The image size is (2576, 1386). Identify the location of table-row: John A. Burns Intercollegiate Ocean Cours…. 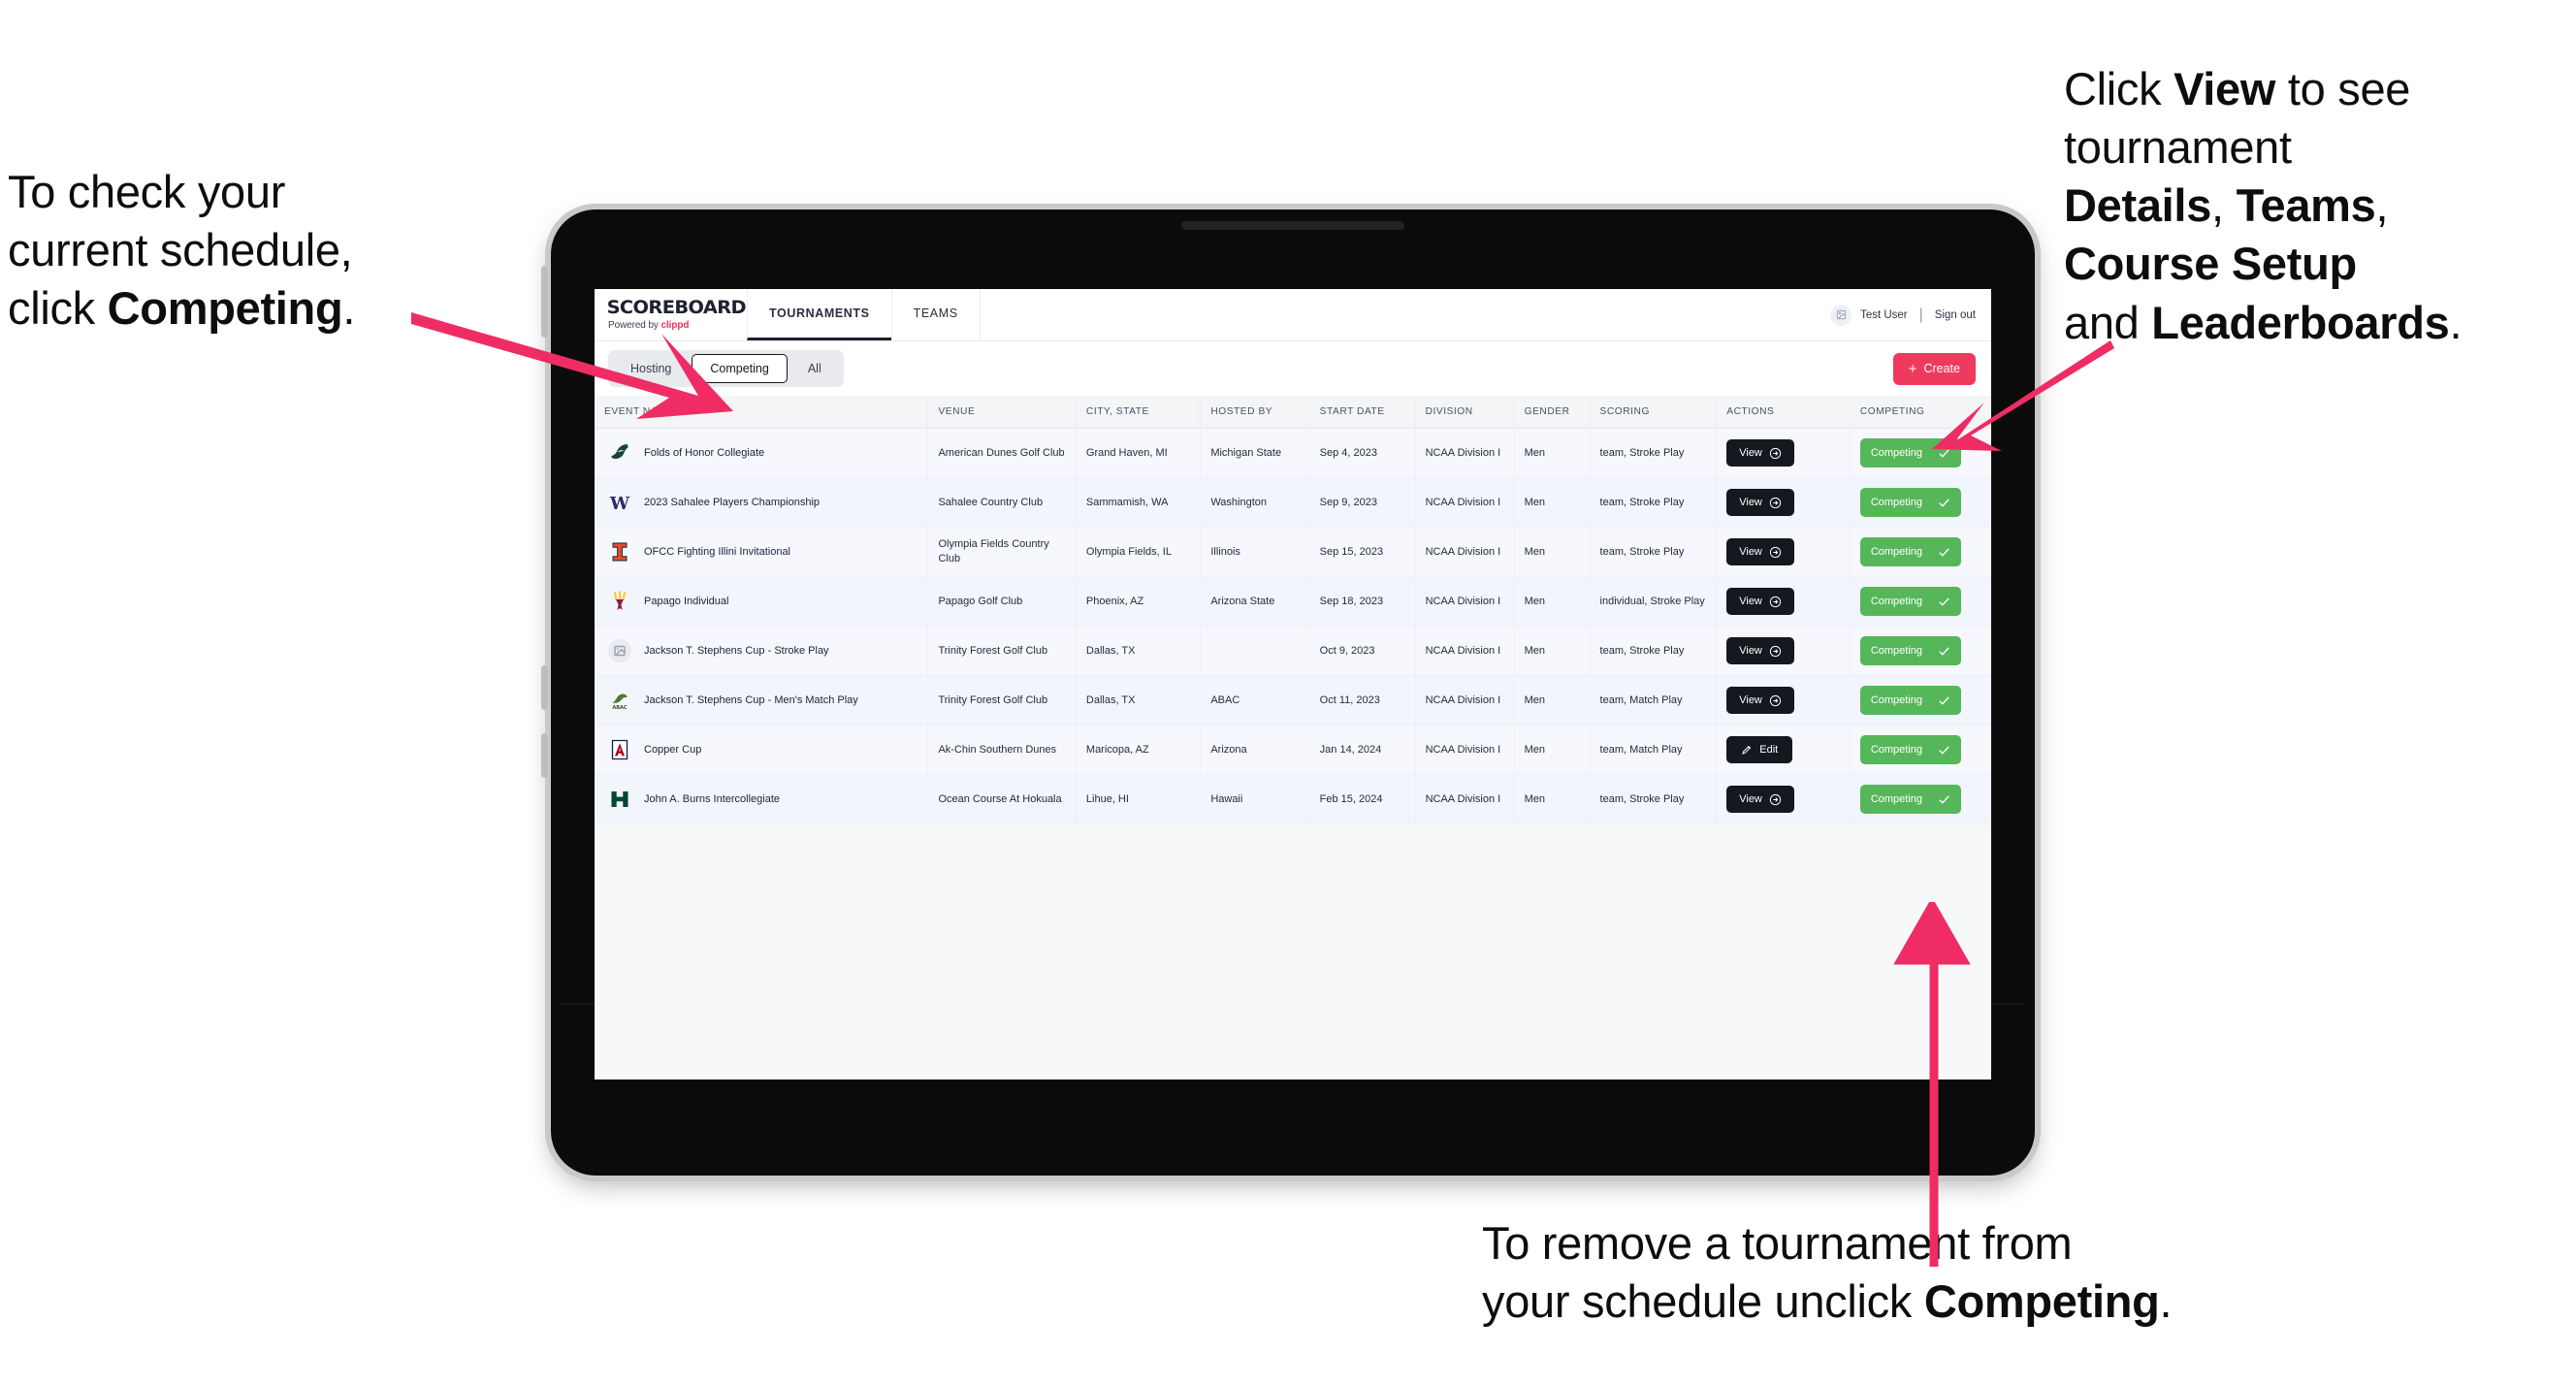
(1293, 799).